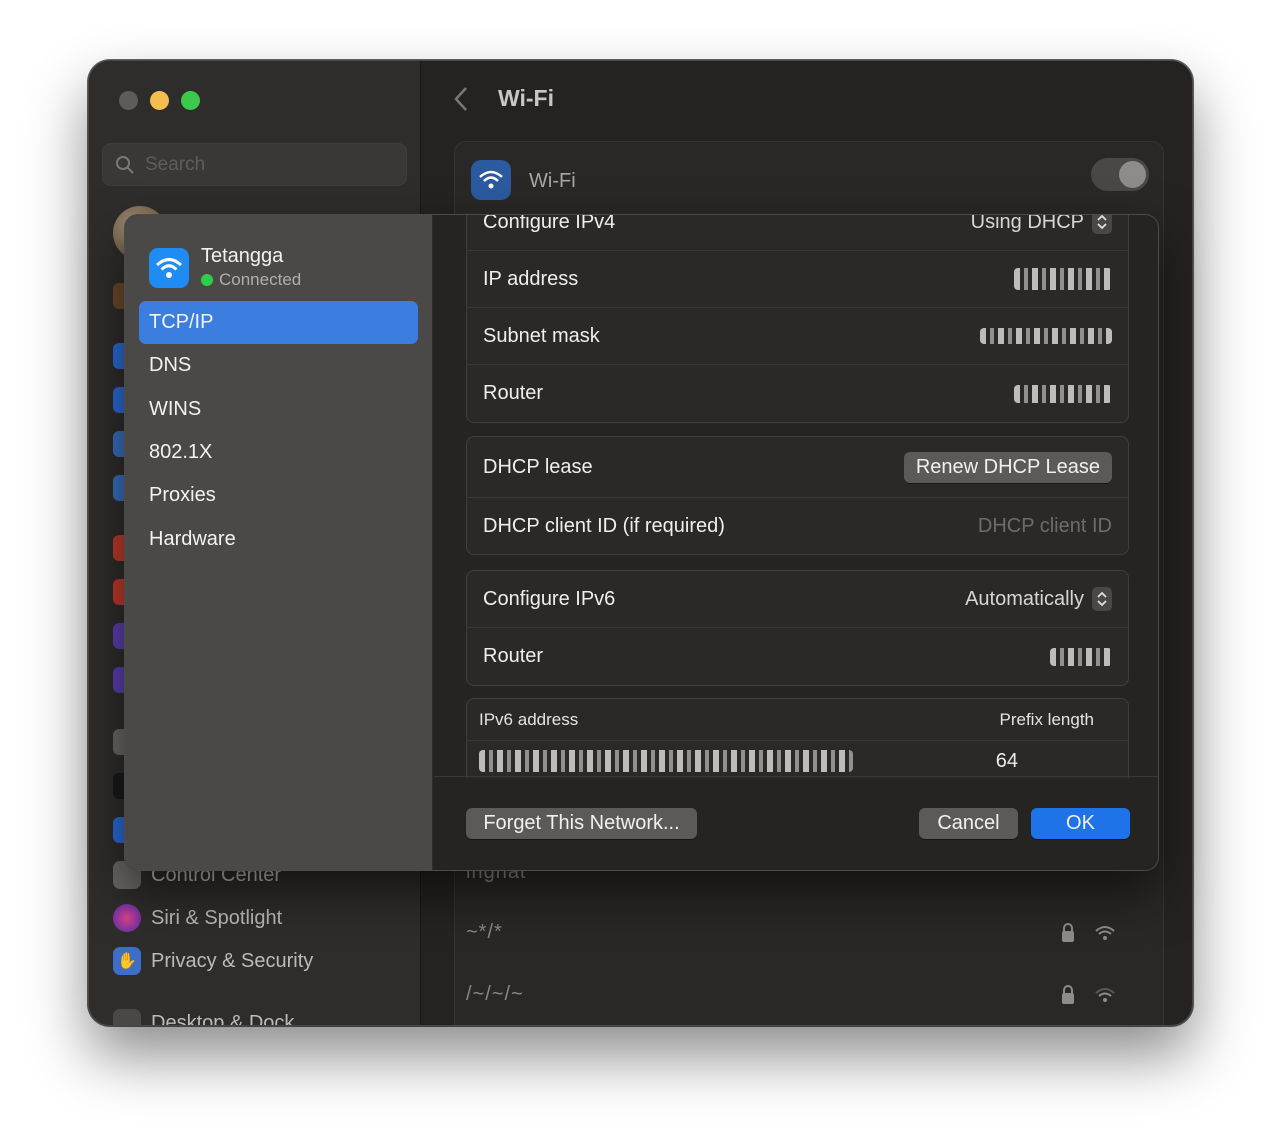 The height and width of the screenshot is (1141, 1280). What do you see at coordinates (549, 598) in the screenshot?
I see `configure-ipv6-label: Configure IPv6` at bounding box center [549, 598].